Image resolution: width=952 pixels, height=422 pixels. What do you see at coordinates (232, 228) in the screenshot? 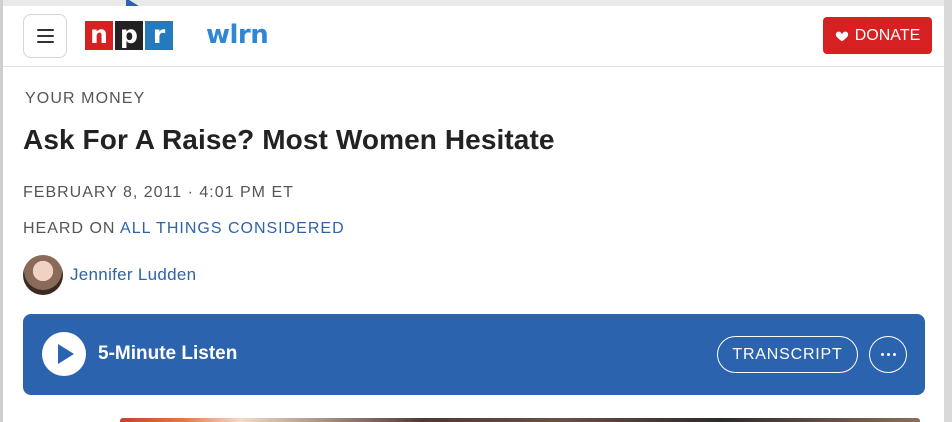
I see `program-link: ALL THINGS CONSIDERED` at bounding box center [232, 228].